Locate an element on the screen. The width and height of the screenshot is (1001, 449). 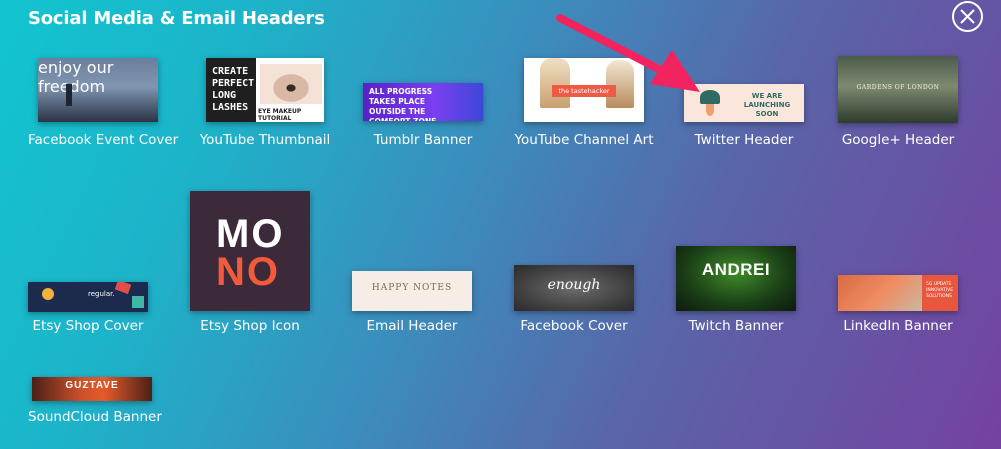
template-label: Google+ Header is located at coordinates (898, 140).